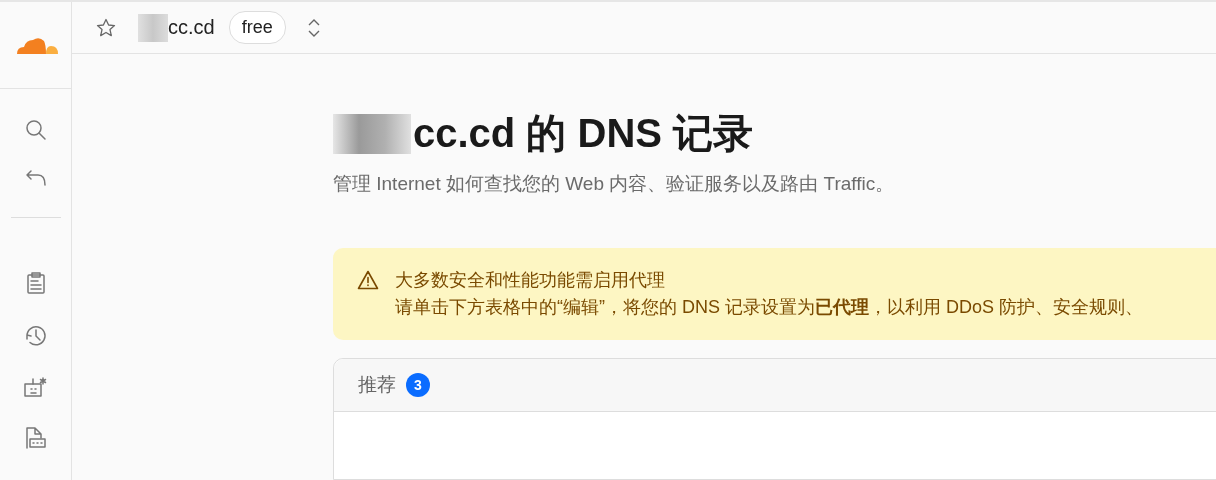  I want to click on search-icon, so click(35, 130).